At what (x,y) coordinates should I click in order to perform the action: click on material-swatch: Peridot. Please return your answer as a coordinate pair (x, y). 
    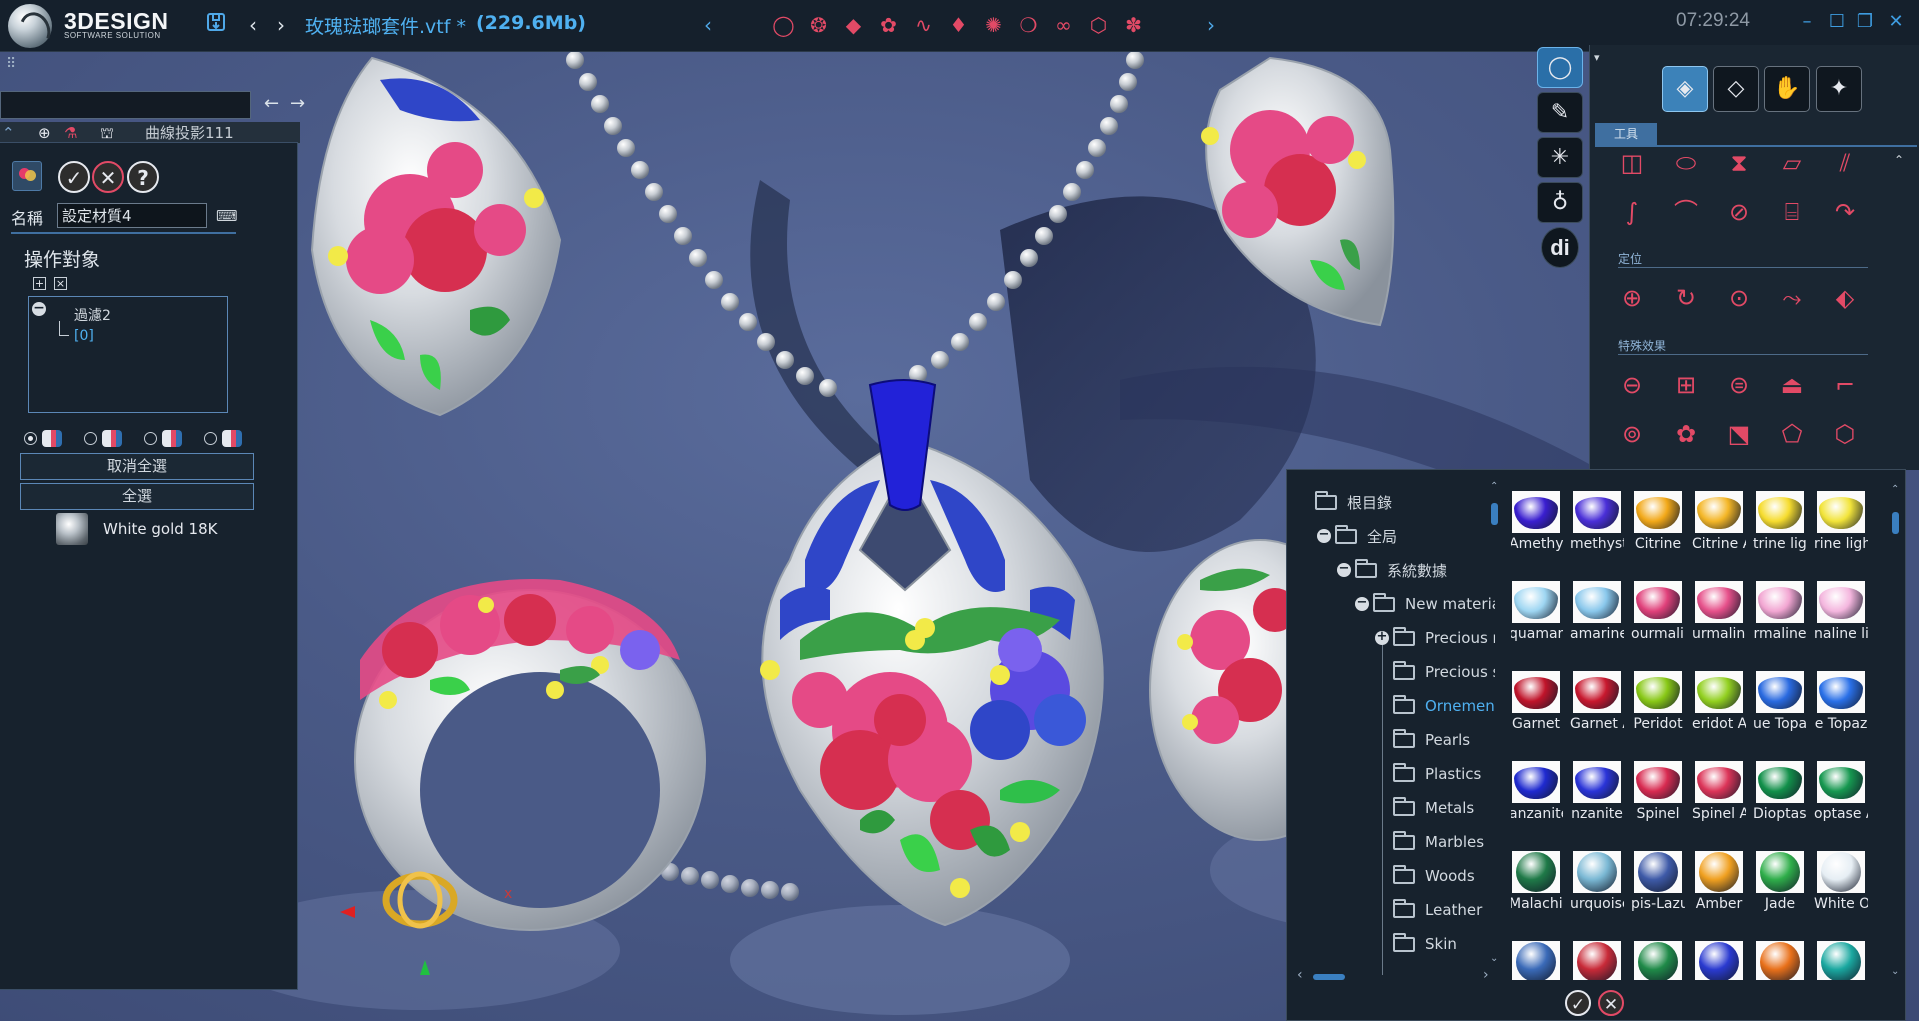
    Looking at the image, I should click on (1658, 707).